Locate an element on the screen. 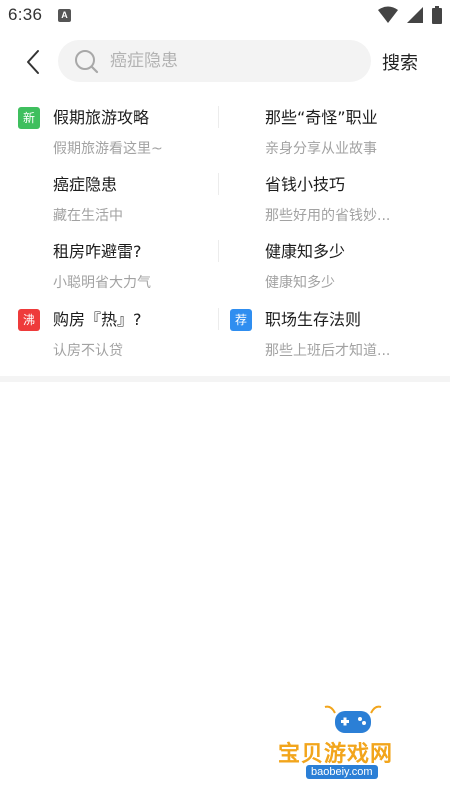  search-input is located at coordinates (235, 61).